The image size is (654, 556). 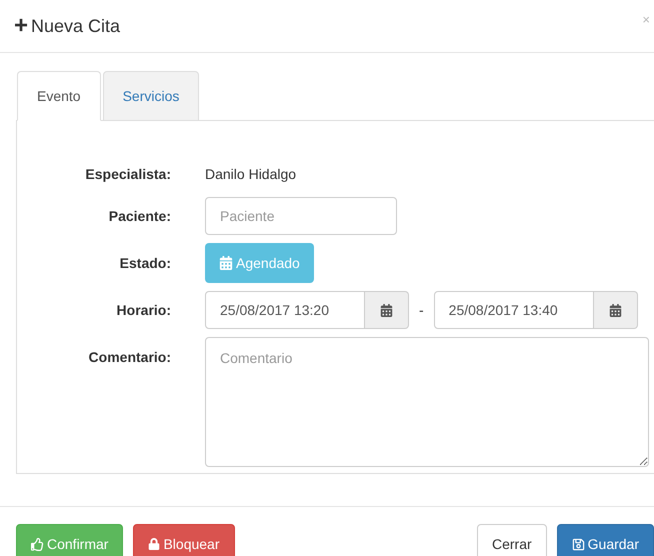 What do you see at coordinates (59, 96) in the screenshot?
I see `tab: Evento` at bounding box center [59, 96].